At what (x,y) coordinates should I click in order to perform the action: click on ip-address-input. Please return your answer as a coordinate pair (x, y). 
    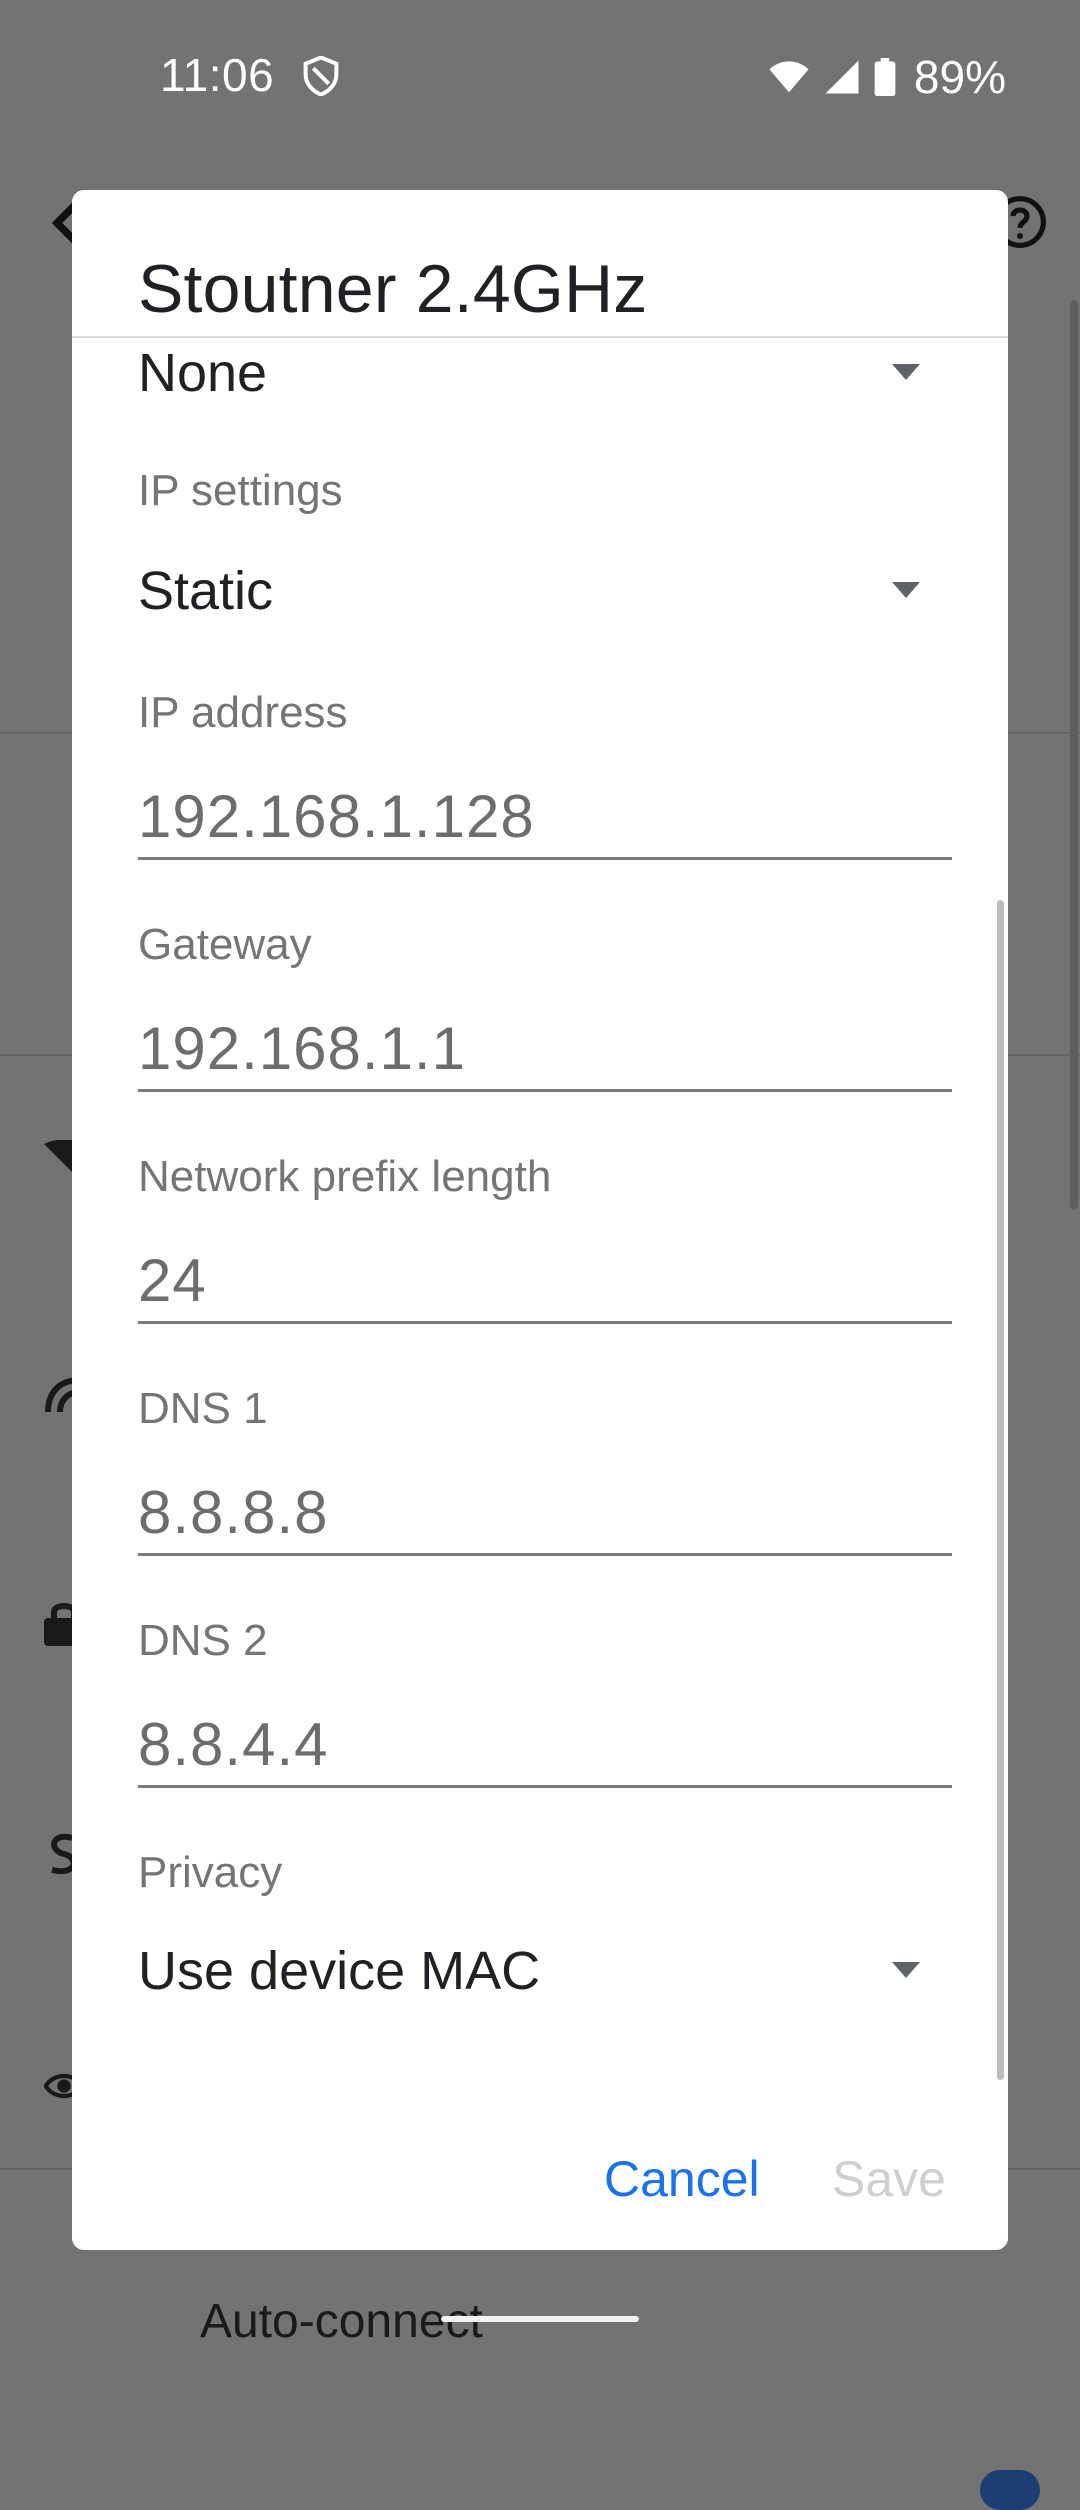
    Looking at the image, I should click on (545, 816).